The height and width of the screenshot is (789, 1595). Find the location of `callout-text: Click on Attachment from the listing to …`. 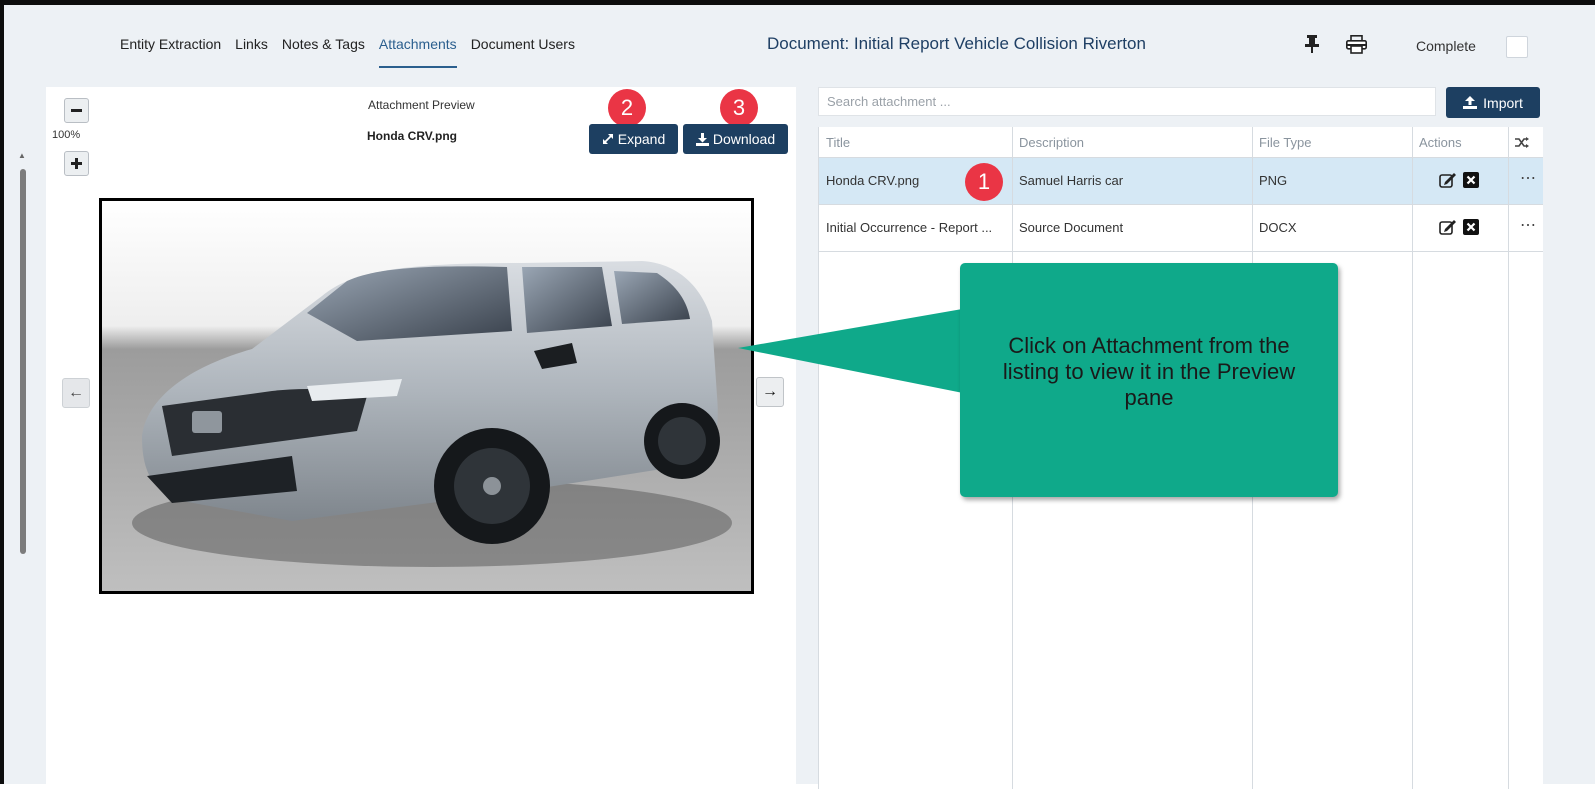

callout-text: Click on Attachment from the listing to … is located at coordinates (1149, 371).